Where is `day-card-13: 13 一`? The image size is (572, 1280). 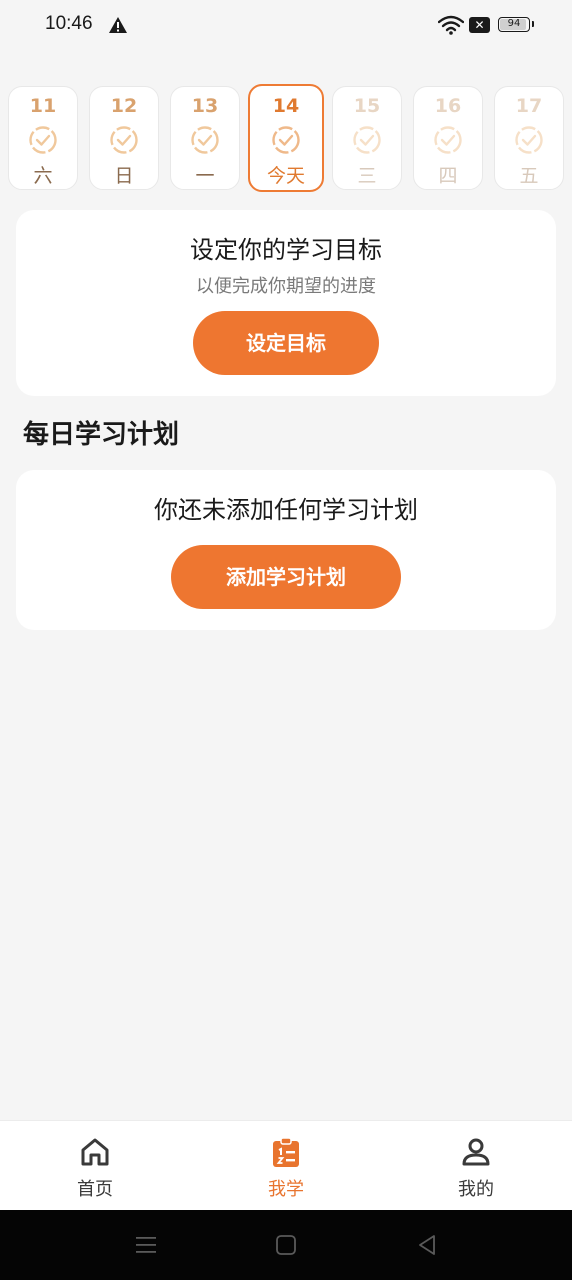
day-card-13: 13 一 is located at coordinates (205, 138).